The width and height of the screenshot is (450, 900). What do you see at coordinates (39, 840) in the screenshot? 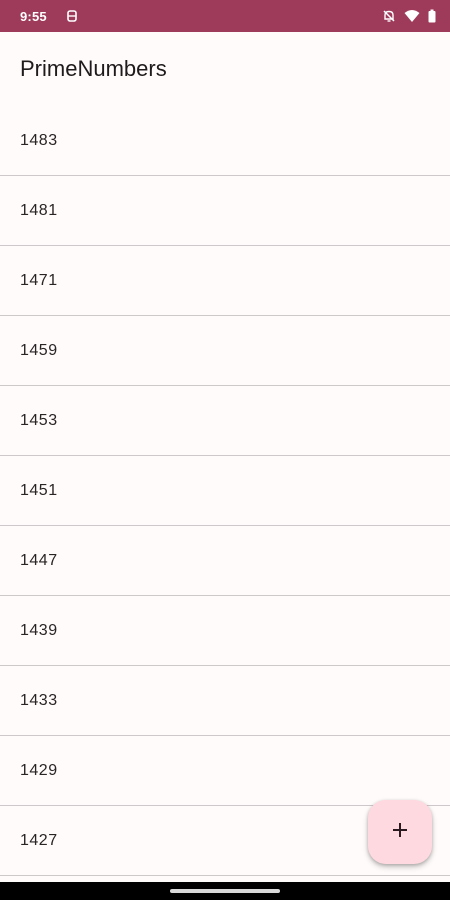
I see `list-item-label: 1427` at bounding box center [39, 840].